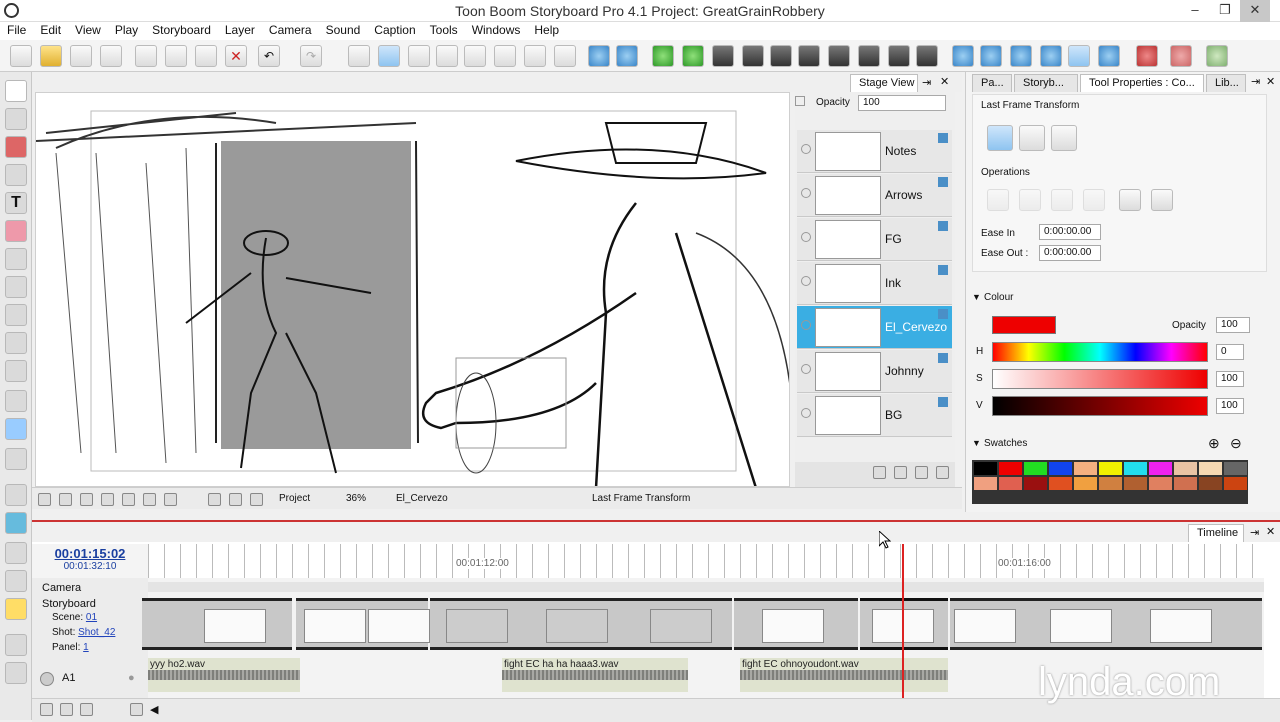 The width and height of the screenshot is (1280, 722). I want to click on menu-caption: Caption, so click(394, 30).